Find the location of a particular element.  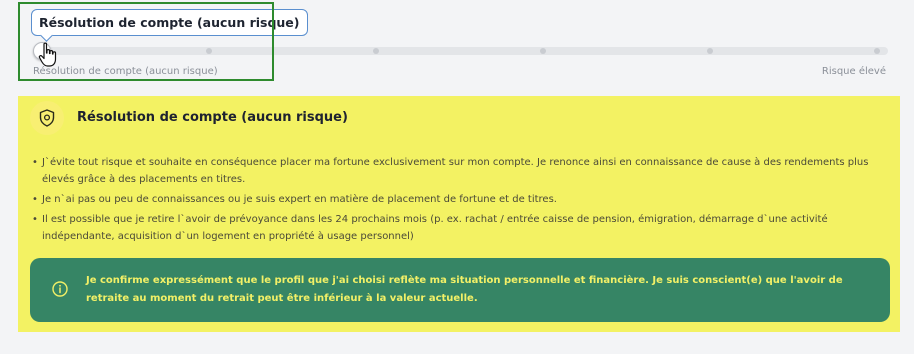

shield-icon is located at coordinates (47, 118).